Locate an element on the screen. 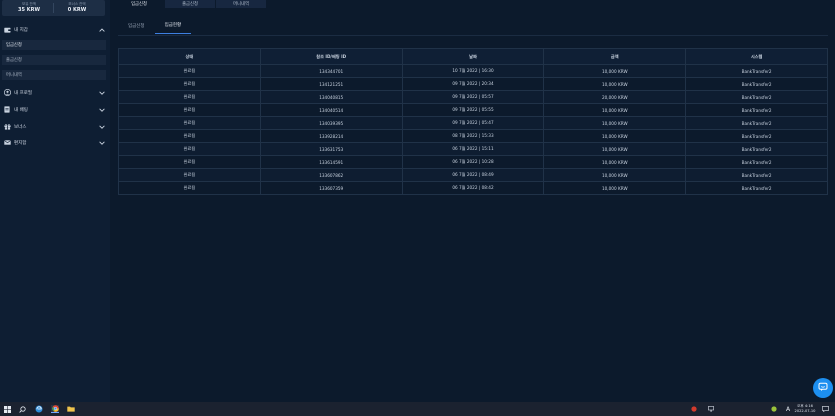 Image resolution: width=835 pixels, height=416 pixels. cell-date: 06 7월 2022 | 15:11 is located at coordinates (473, 149).